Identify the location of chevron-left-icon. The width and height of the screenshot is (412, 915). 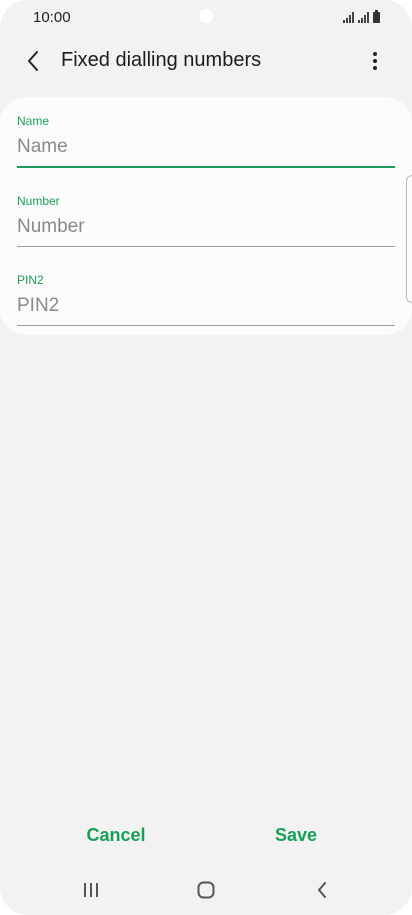
(33, 61).